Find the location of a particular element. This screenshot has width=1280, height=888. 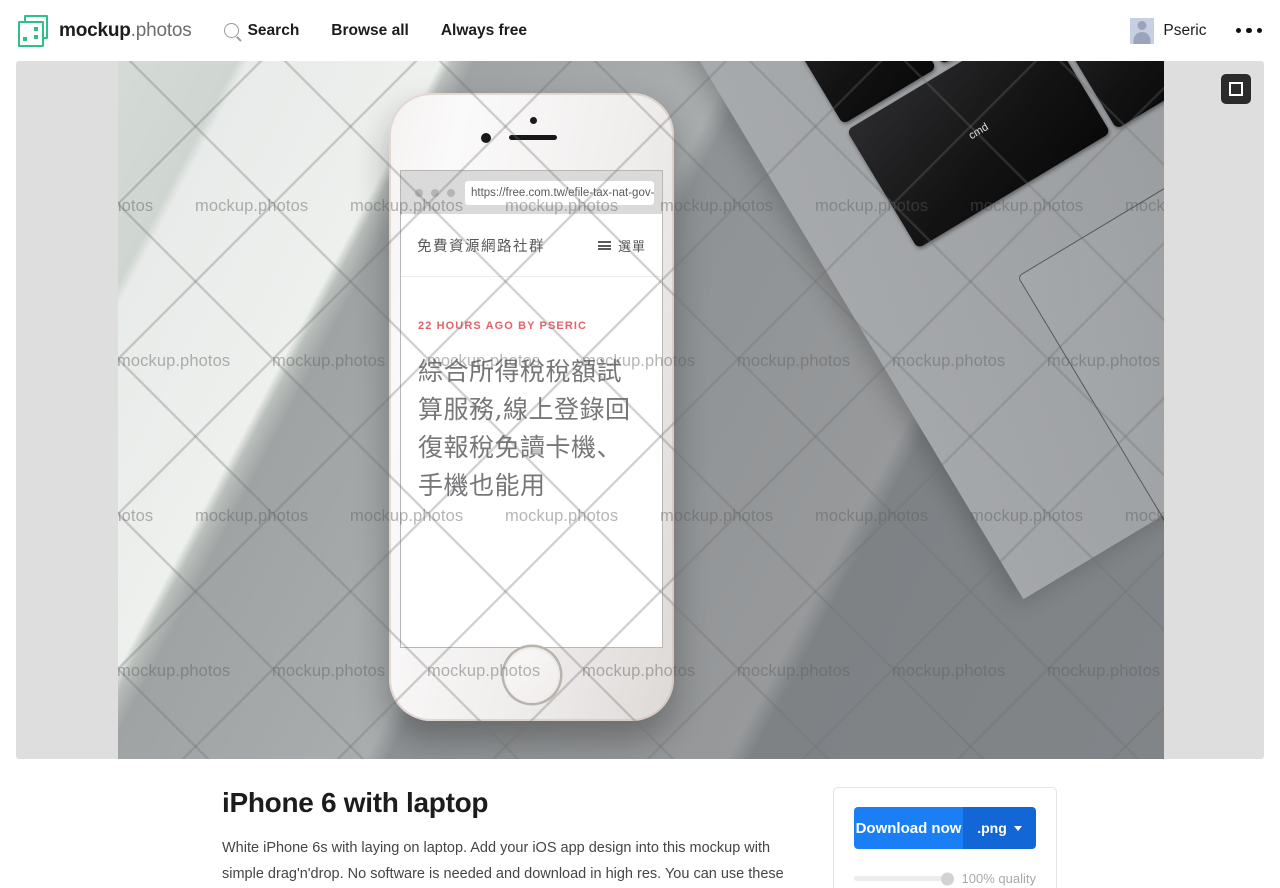

download-now-button: Download now is located at coordinates (908, 828).